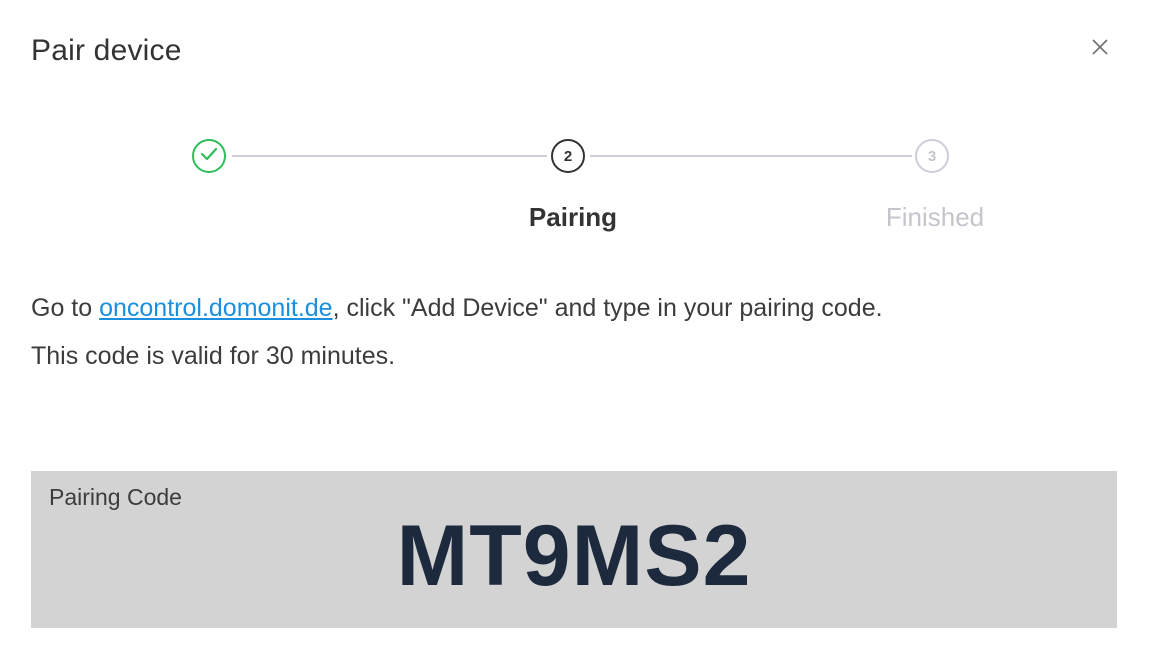  Describe the element at coordinates (935, 217) in the screenshot. I see `step-3-label: Finished` at that location.